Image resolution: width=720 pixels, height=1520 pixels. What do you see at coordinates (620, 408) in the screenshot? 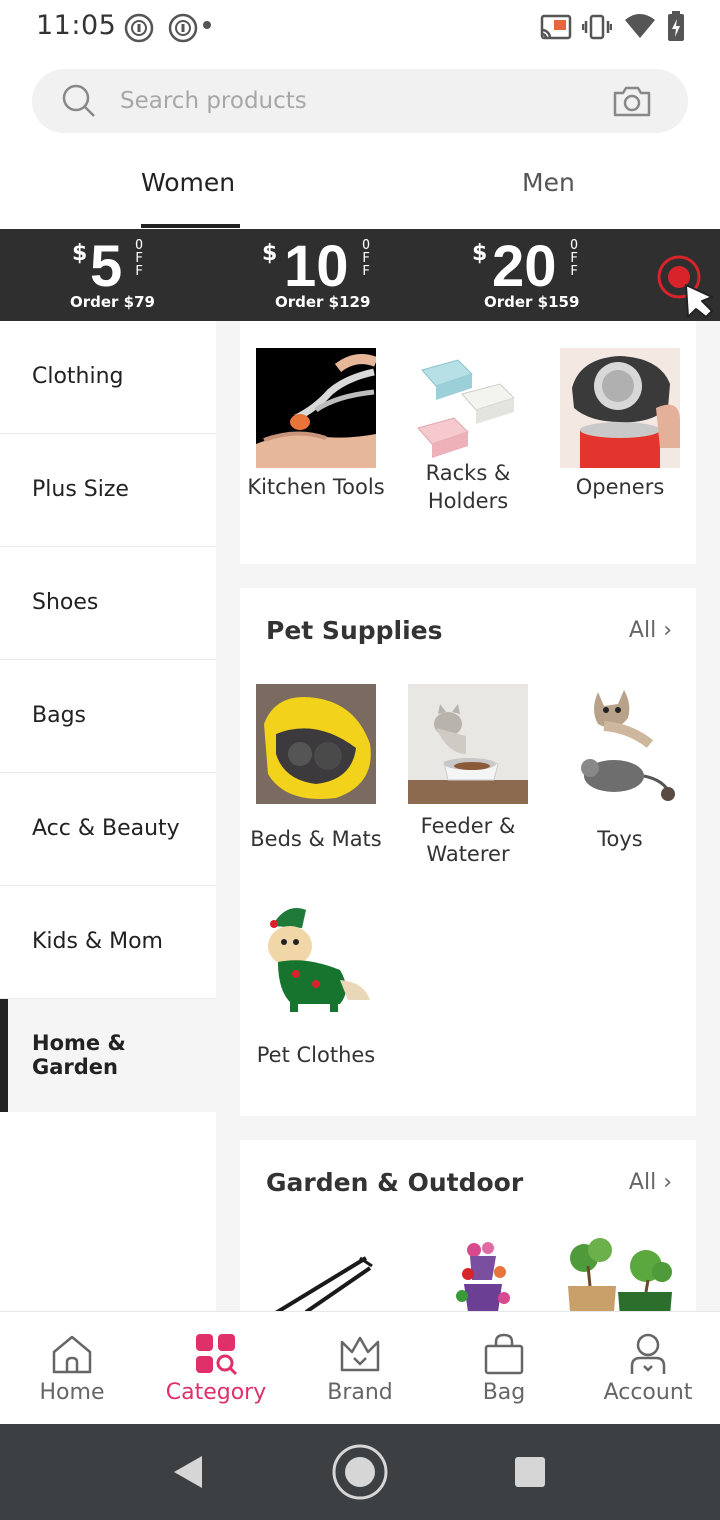
I see `can-opener-image` at bounding box center [620, 408].